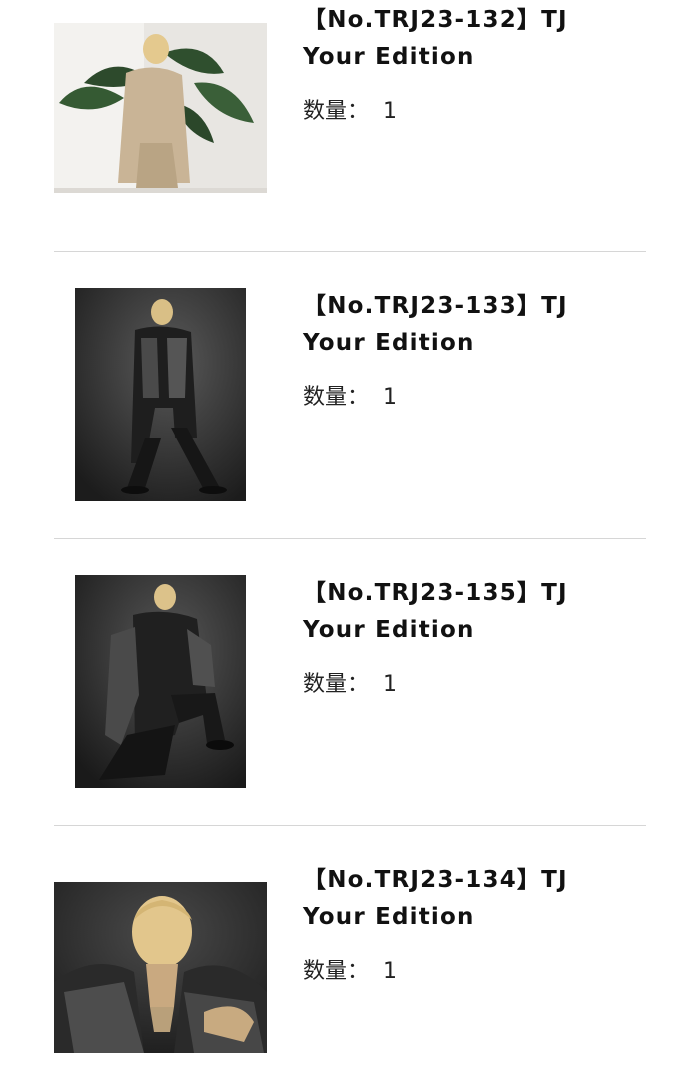  What do you see at coordinates (435, 306) in the screenshot?
I see `product-title-line1: 【No.TRJ23-133】TJ` at bounding box center [435, 306].